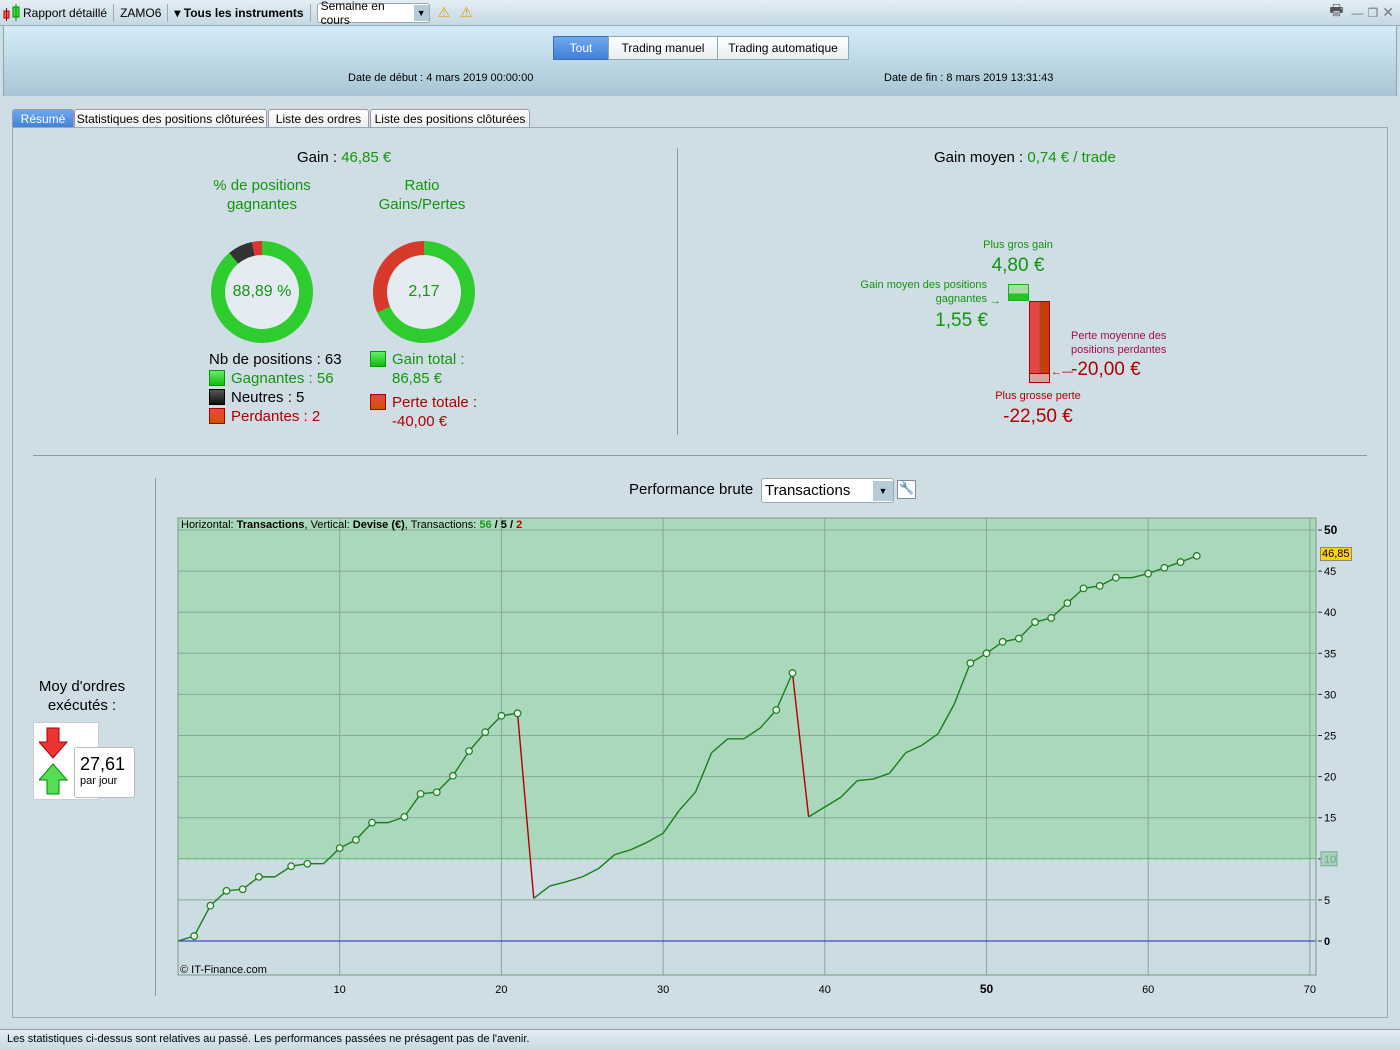 Image resolution: width=1400 pixels, height=1050 pixels. I want to click on positions-count: Nb de positions : 63, so click(275, 359).